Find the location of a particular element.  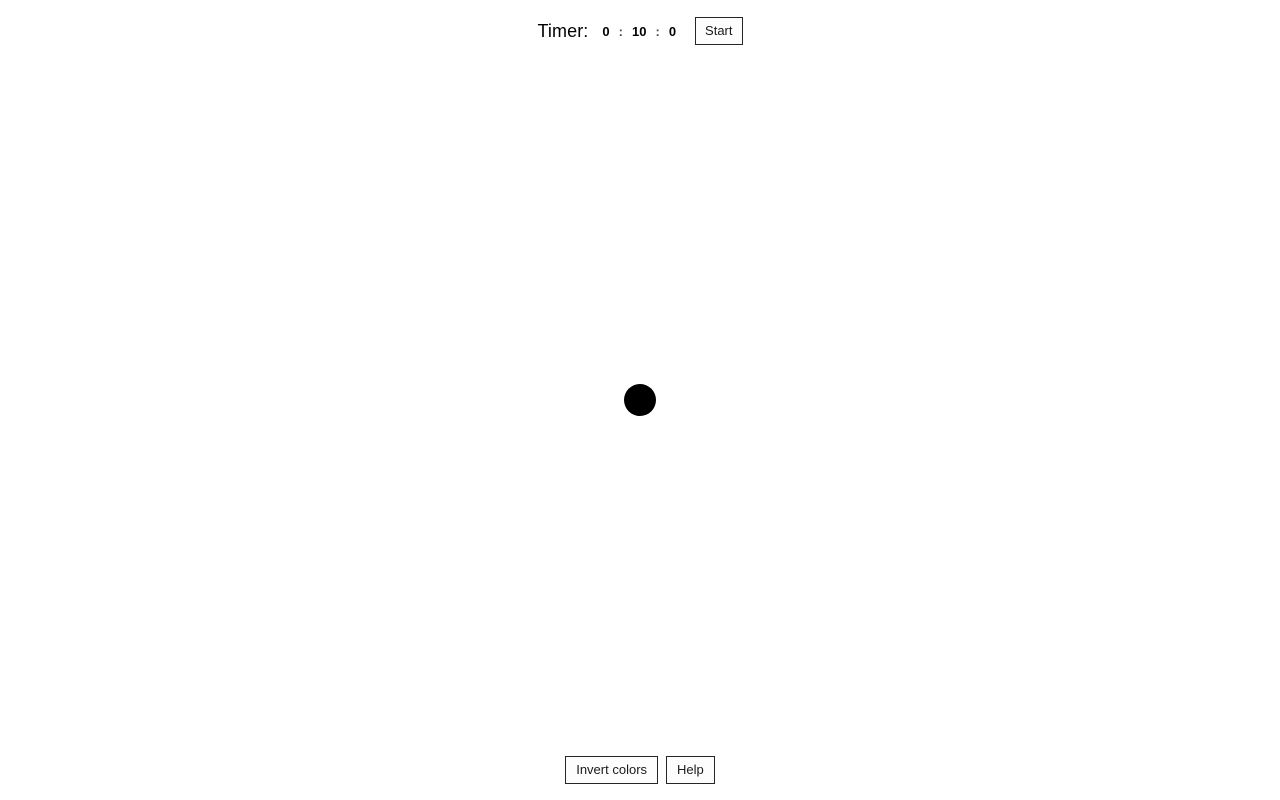

invert-colors-button: Invert colors is located at coordinates (612, 769).